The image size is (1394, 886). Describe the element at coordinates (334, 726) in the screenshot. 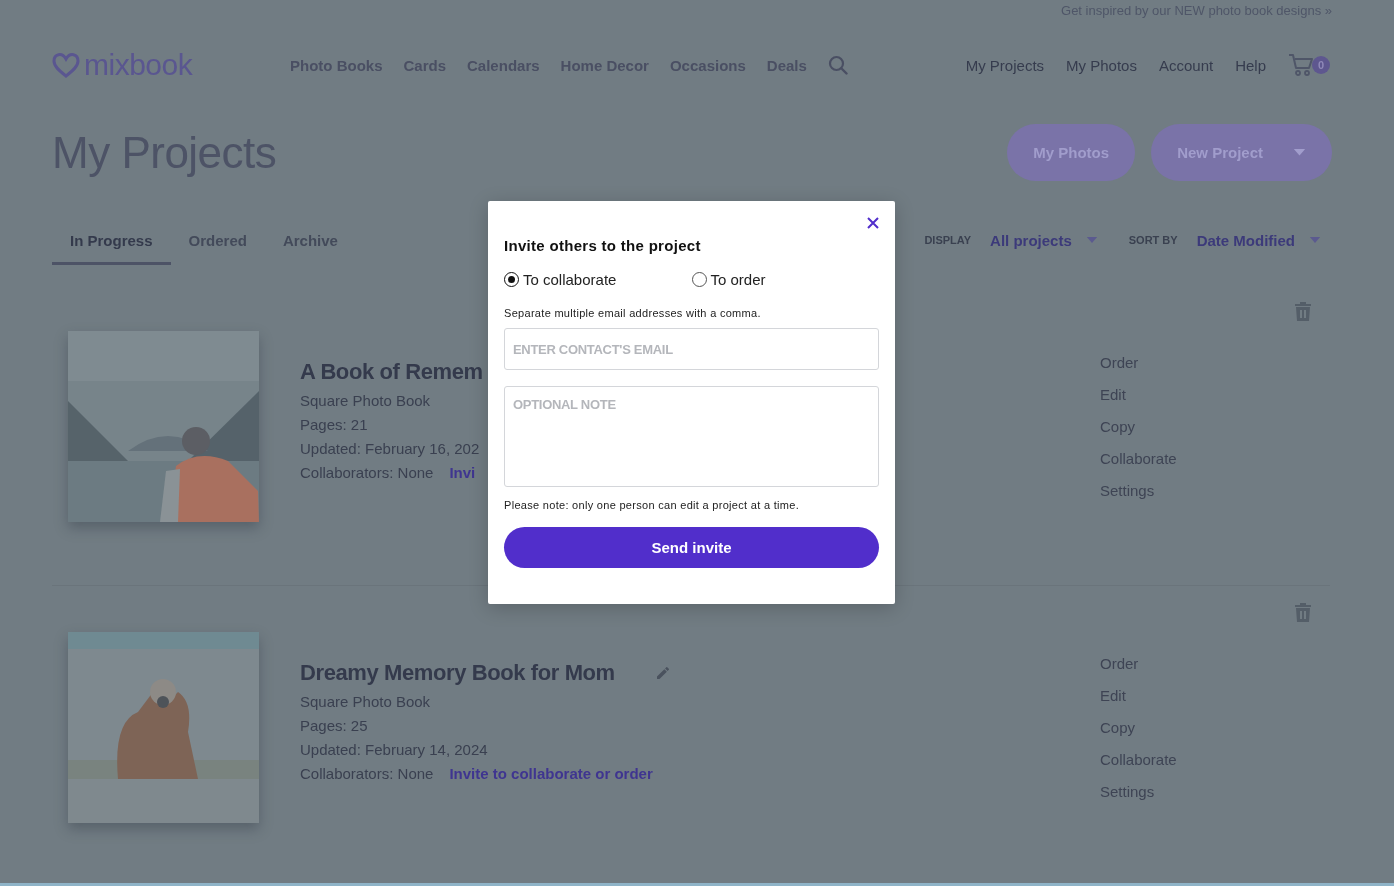

I see `page-count: Pages: 25` at that location.